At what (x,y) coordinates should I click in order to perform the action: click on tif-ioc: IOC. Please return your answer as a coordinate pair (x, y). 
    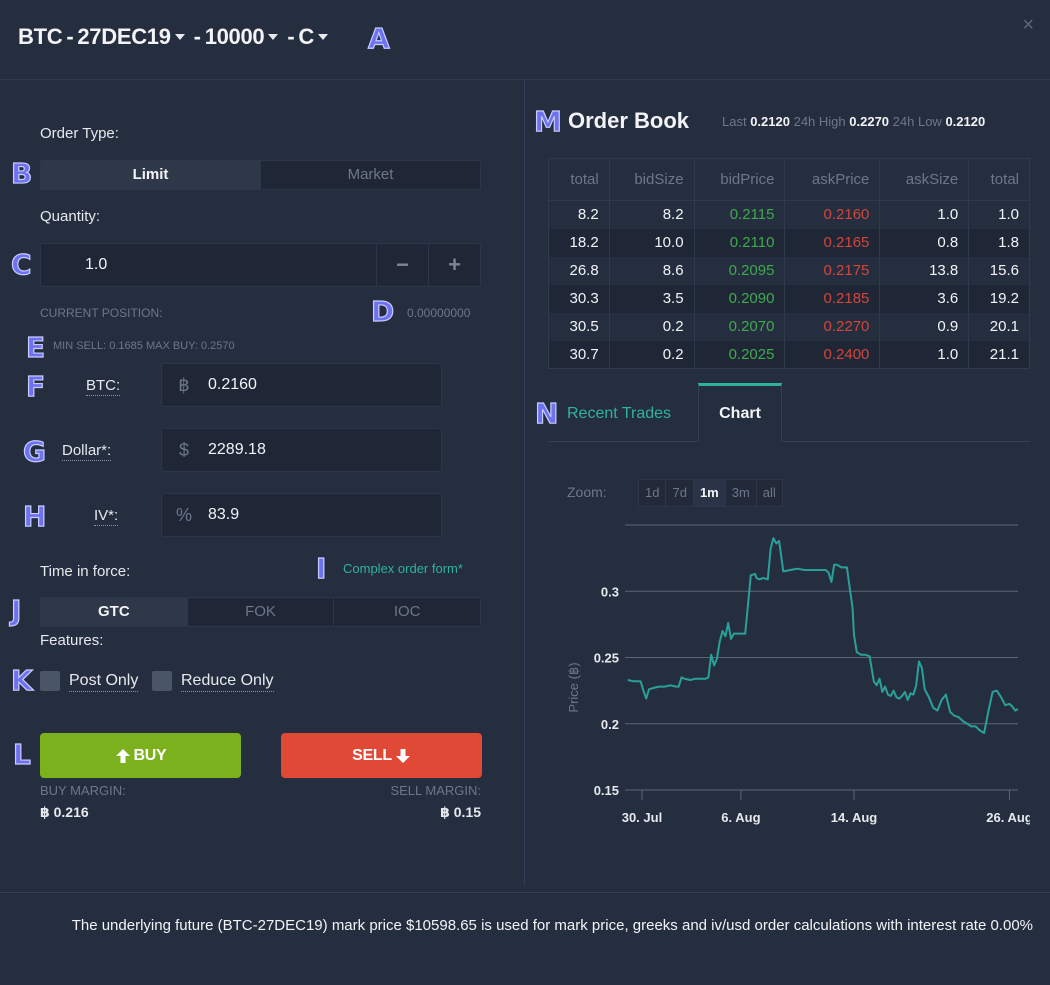
    Looking at the image, I should click on (406, 612).